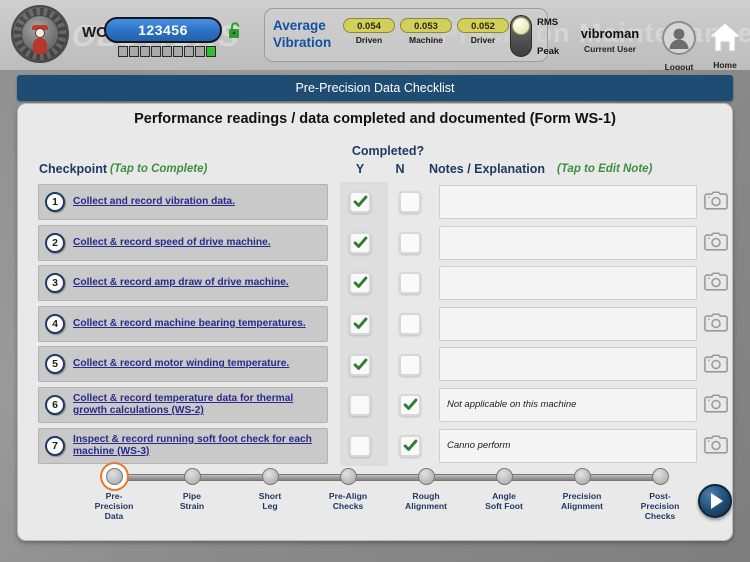 The width and height of the screenshot is (750, 562). Describe the element at coordinates (348, 486) in the screenshot. I see `stepper-step: Pre-Align Checks` at that location.